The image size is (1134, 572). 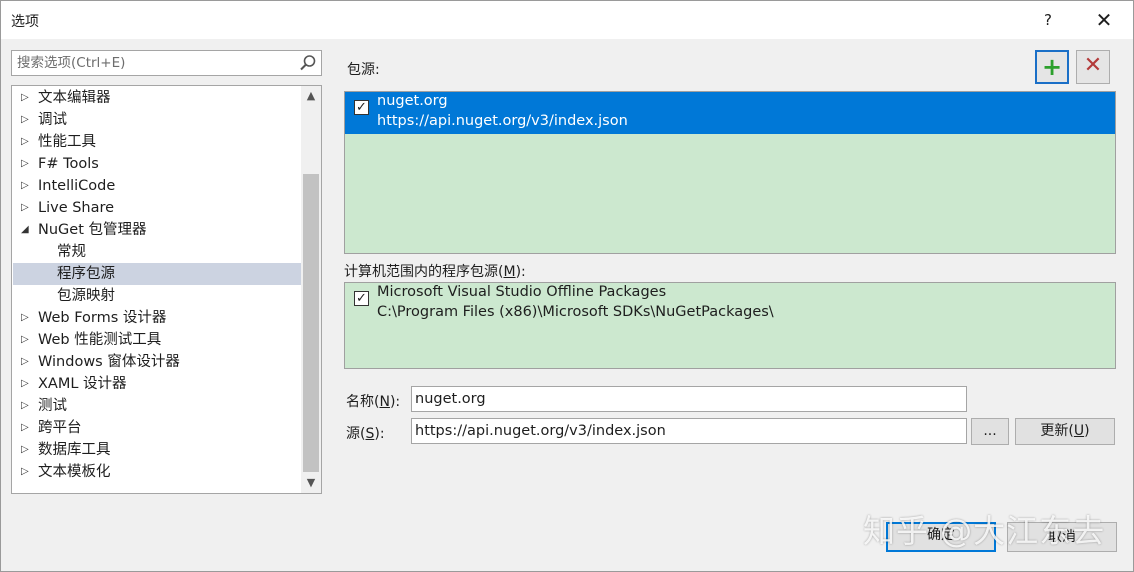 I want to click on remove-source-button: ✕, so click(x=1093, y=67).